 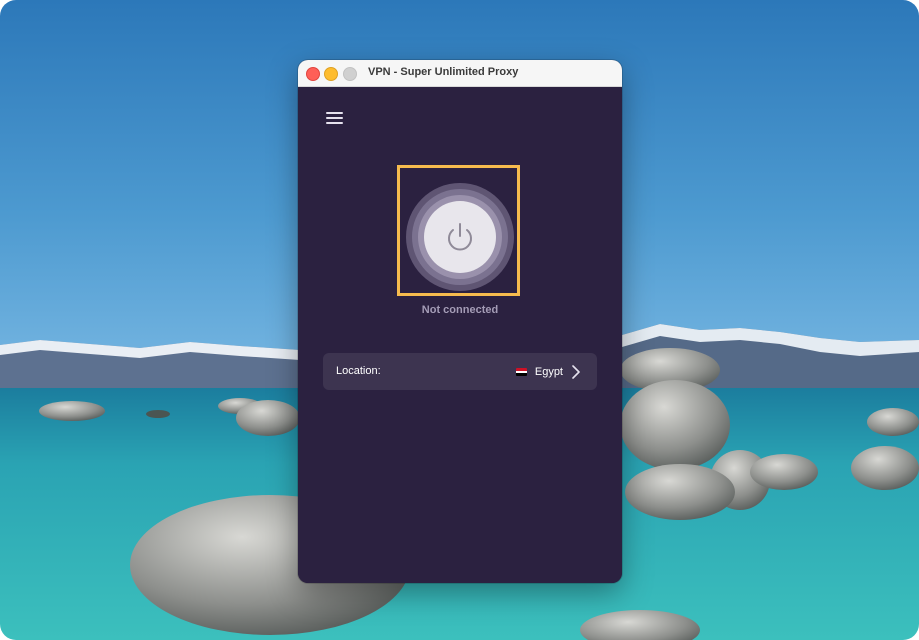 I want to click on egypt-flag-icon, so click(x=521, y=372).